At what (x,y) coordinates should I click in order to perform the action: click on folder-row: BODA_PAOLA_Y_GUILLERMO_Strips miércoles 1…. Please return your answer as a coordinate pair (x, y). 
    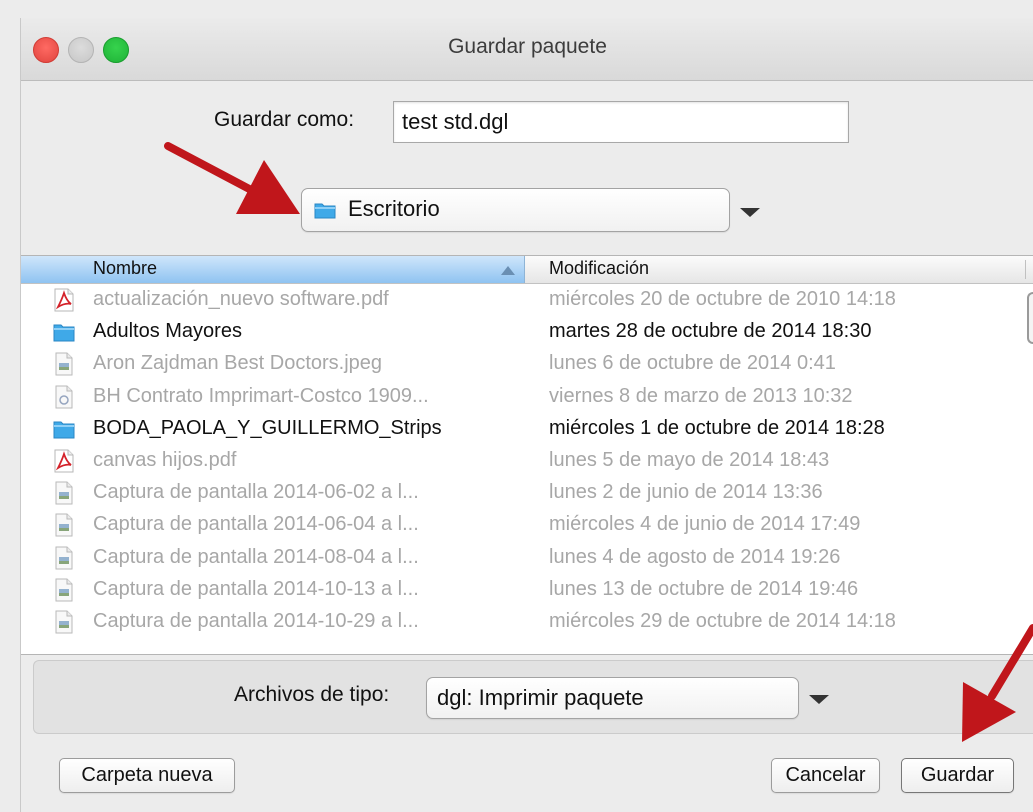
    Looking at the image, I should click on (527, 429).